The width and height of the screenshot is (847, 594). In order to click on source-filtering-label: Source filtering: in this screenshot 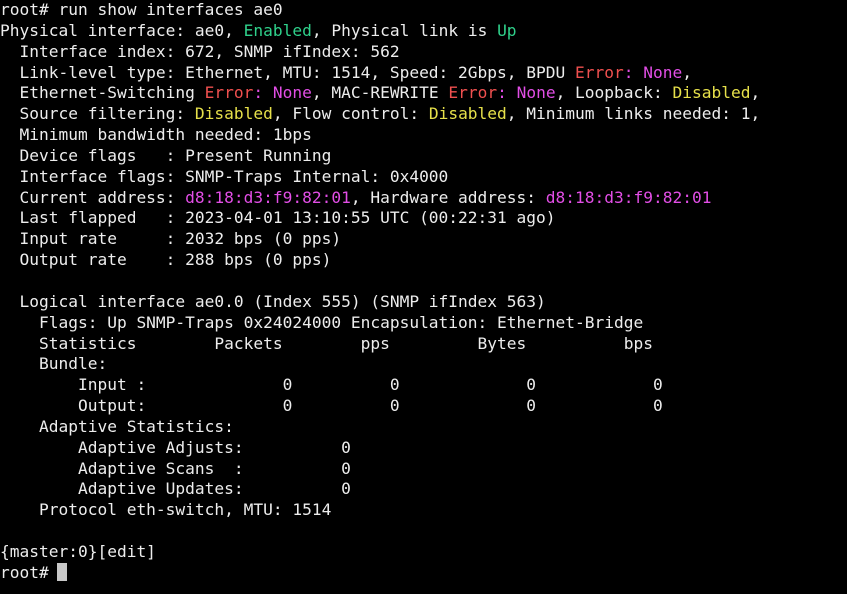, I will do `click(97, 114)`.